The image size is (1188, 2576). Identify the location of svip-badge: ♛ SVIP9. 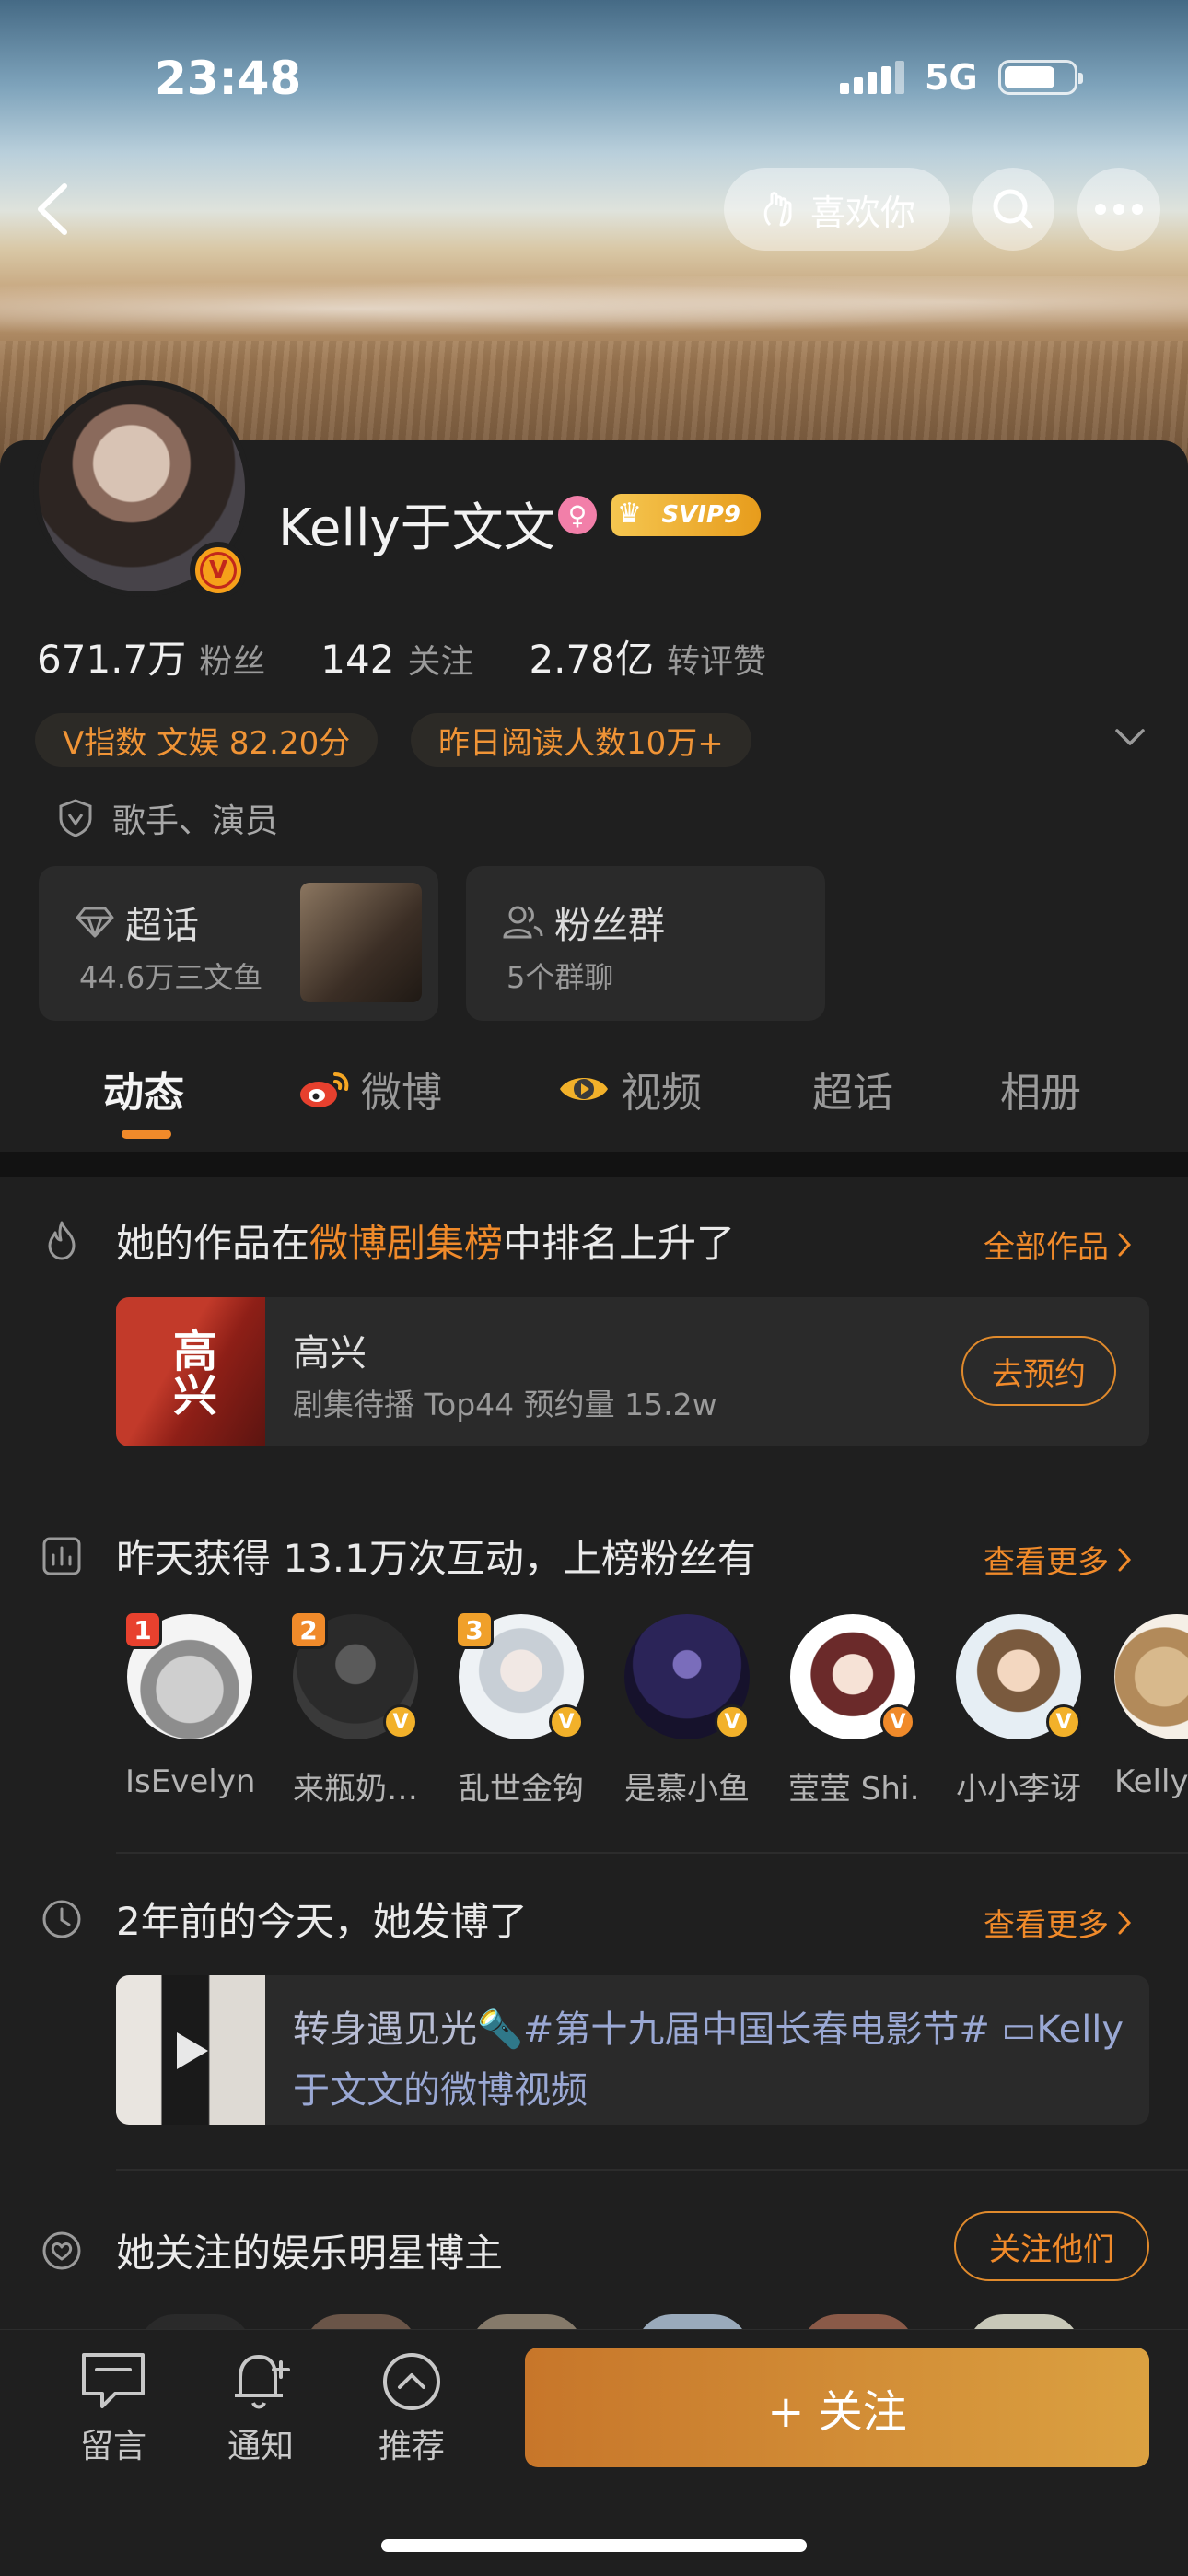
(686, 515).